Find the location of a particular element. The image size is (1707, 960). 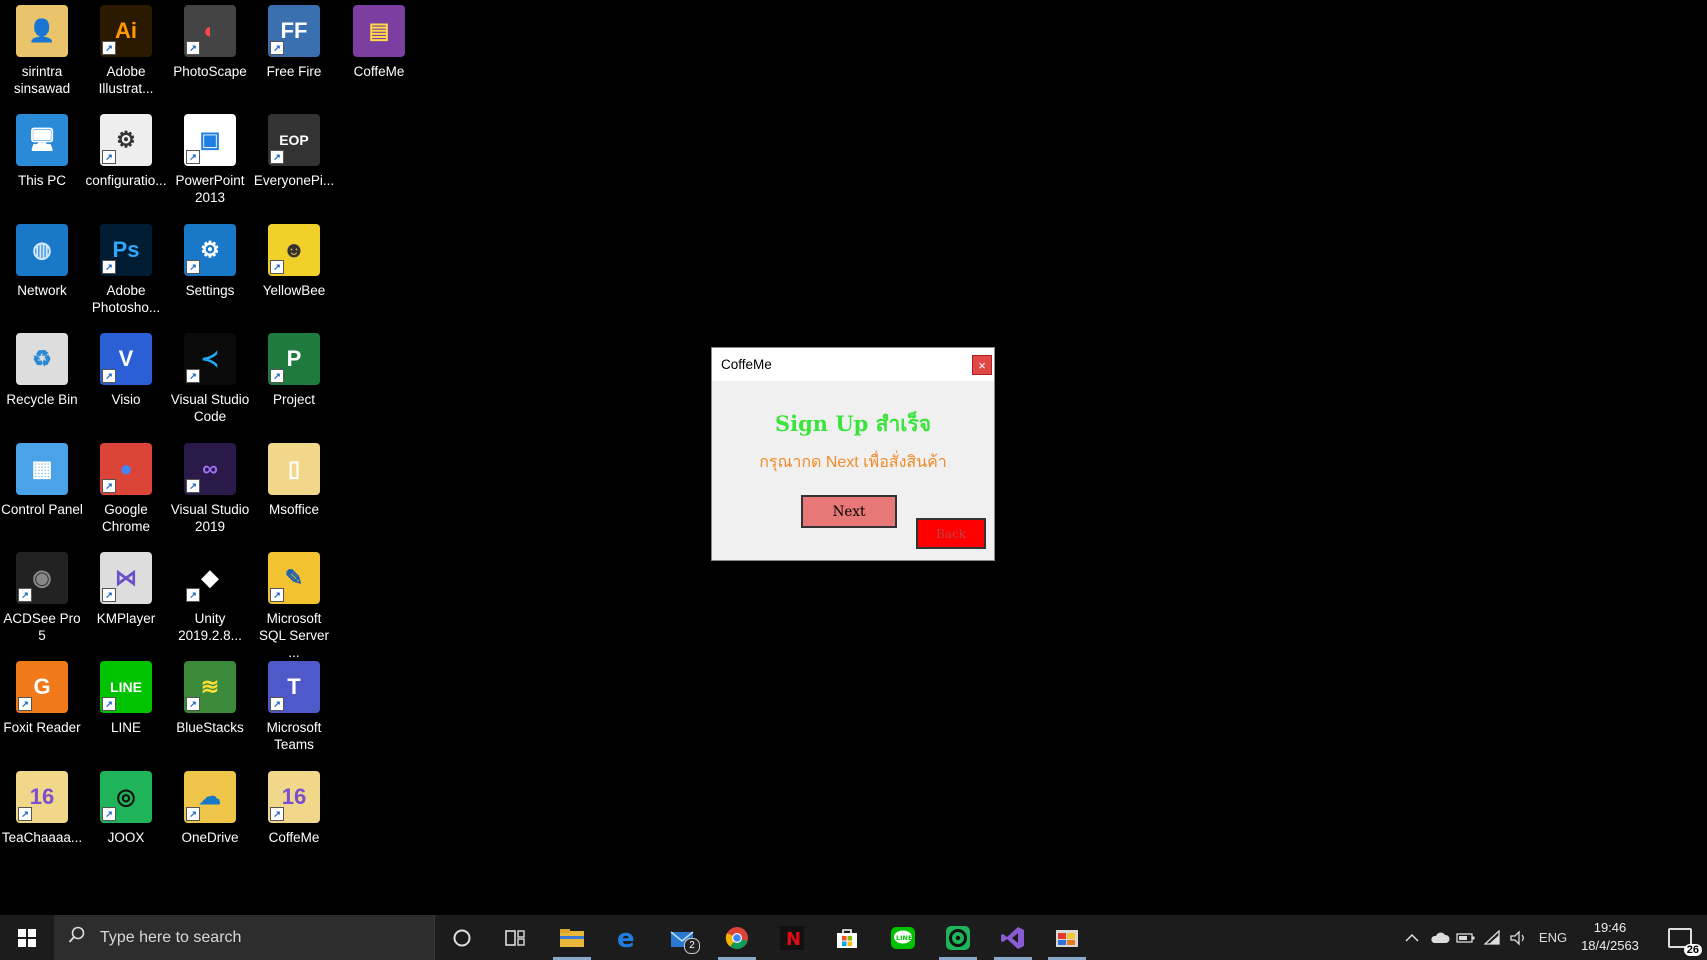

desktop-icon: ⋈ ↗ KMPlayer is located at coordinates (126, 589).